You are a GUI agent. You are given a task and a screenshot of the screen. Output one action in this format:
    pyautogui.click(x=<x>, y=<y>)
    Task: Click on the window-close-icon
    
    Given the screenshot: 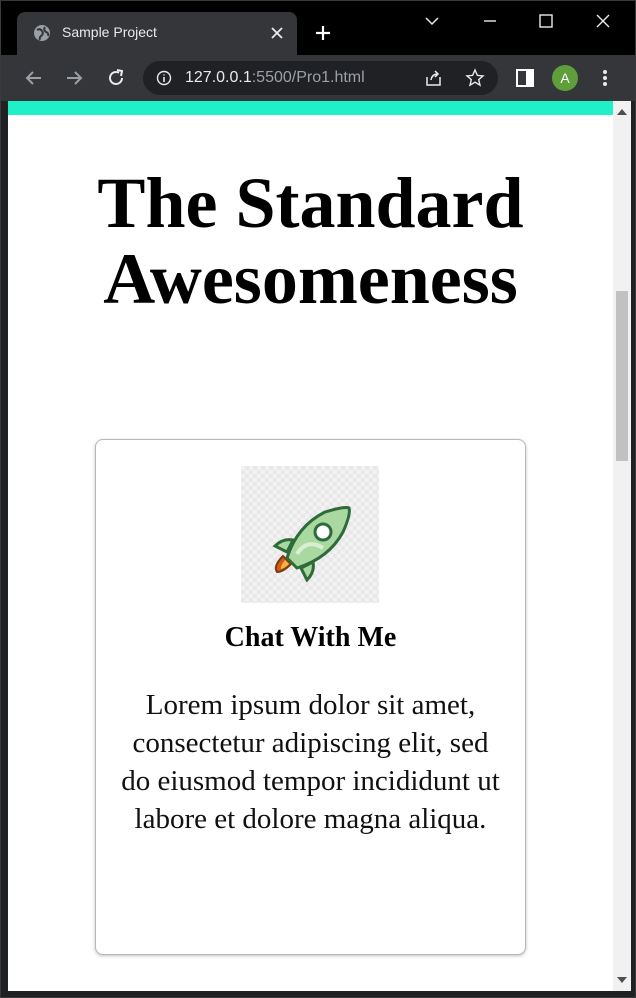 What is the action you would take?
    pyautogui.click(x=603, y=21)
    